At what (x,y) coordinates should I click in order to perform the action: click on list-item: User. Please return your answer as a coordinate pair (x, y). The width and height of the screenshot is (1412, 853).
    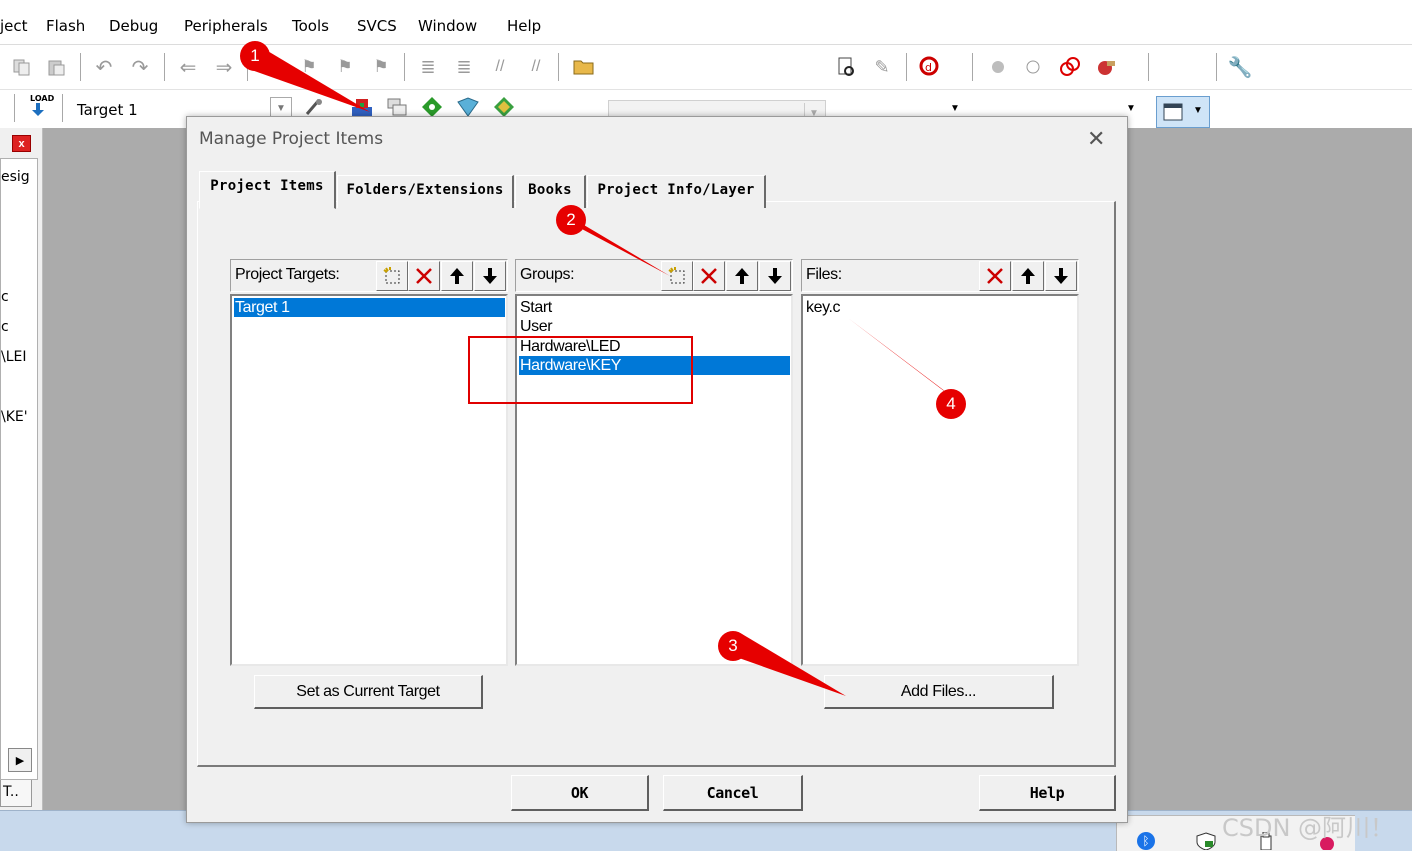
    Looking at the image, I should click on (654, 326).